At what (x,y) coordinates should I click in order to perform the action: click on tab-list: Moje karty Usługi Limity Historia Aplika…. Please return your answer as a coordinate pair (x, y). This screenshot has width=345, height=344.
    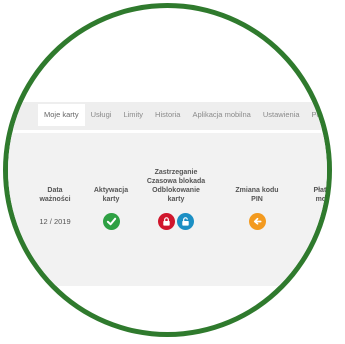
    Looking at the image, I should click on (182, 115).